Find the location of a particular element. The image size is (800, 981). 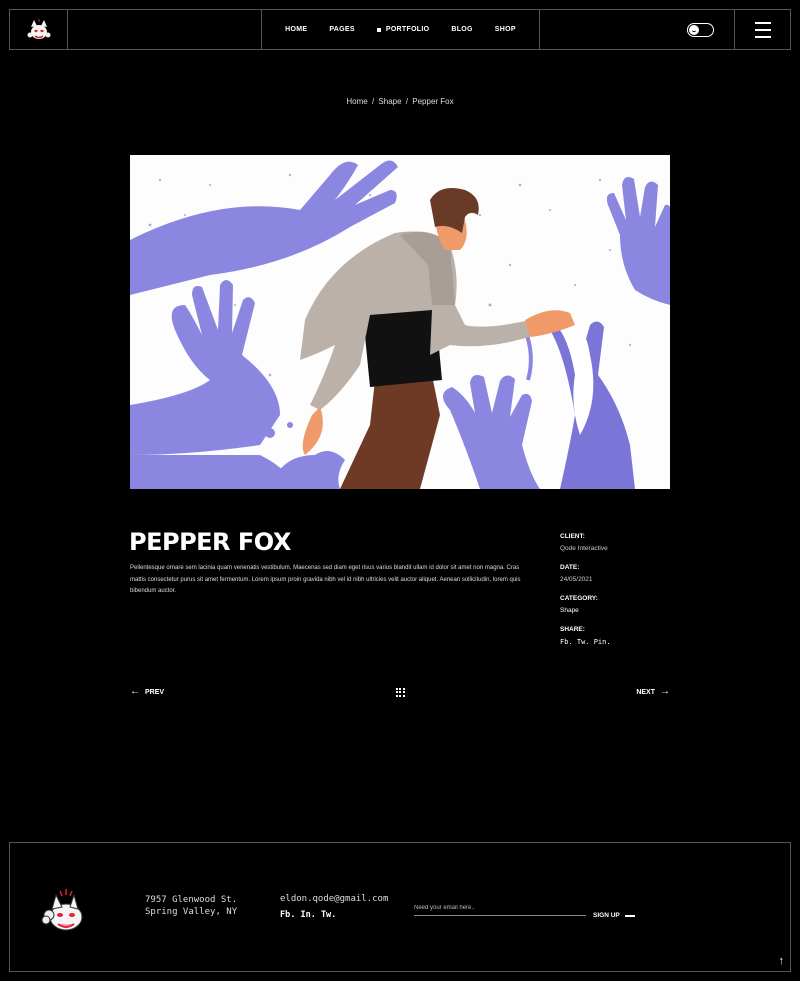

project-pager: ← PREV NEXT → is located at coordinates (400, 692).